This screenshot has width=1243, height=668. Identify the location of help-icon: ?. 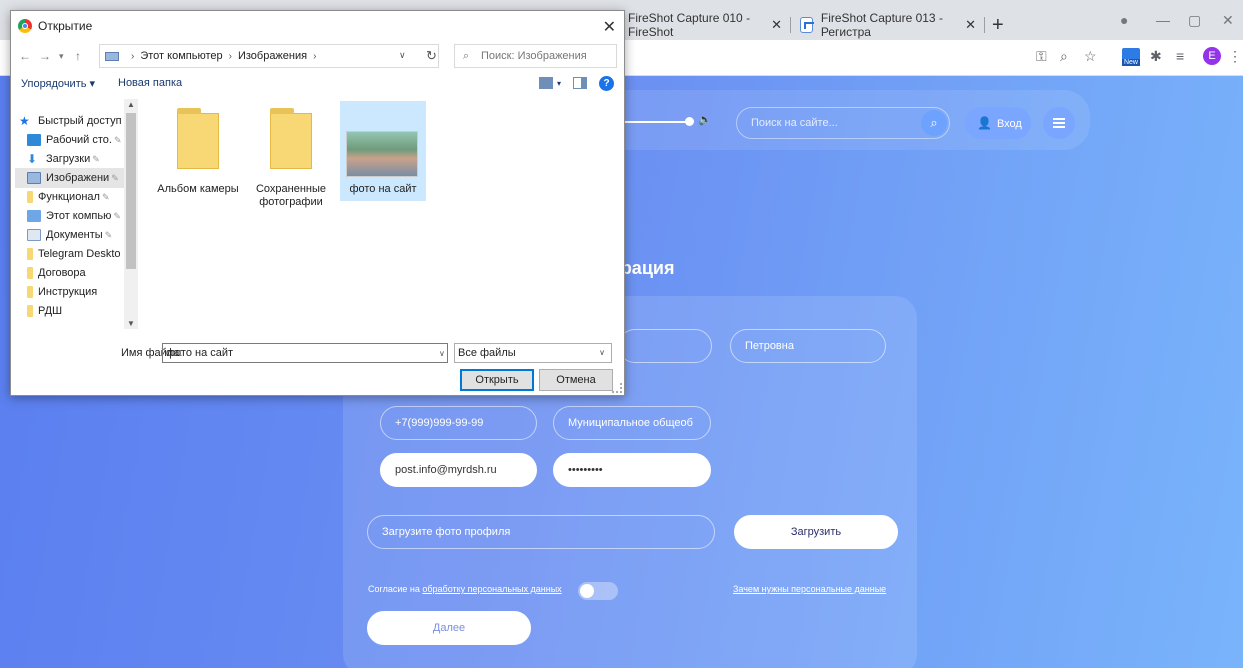
(606, 83).